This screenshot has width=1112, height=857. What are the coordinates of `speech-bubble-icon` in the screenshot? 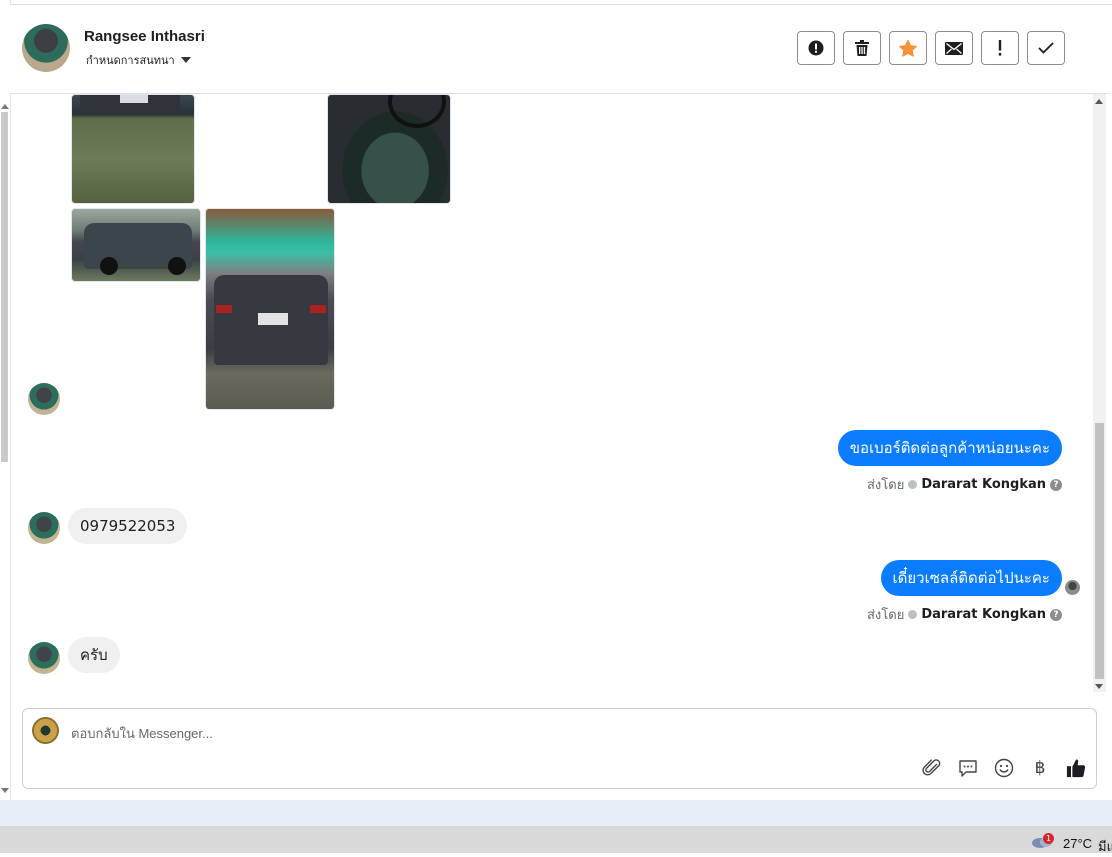 It's located at (968, 768).